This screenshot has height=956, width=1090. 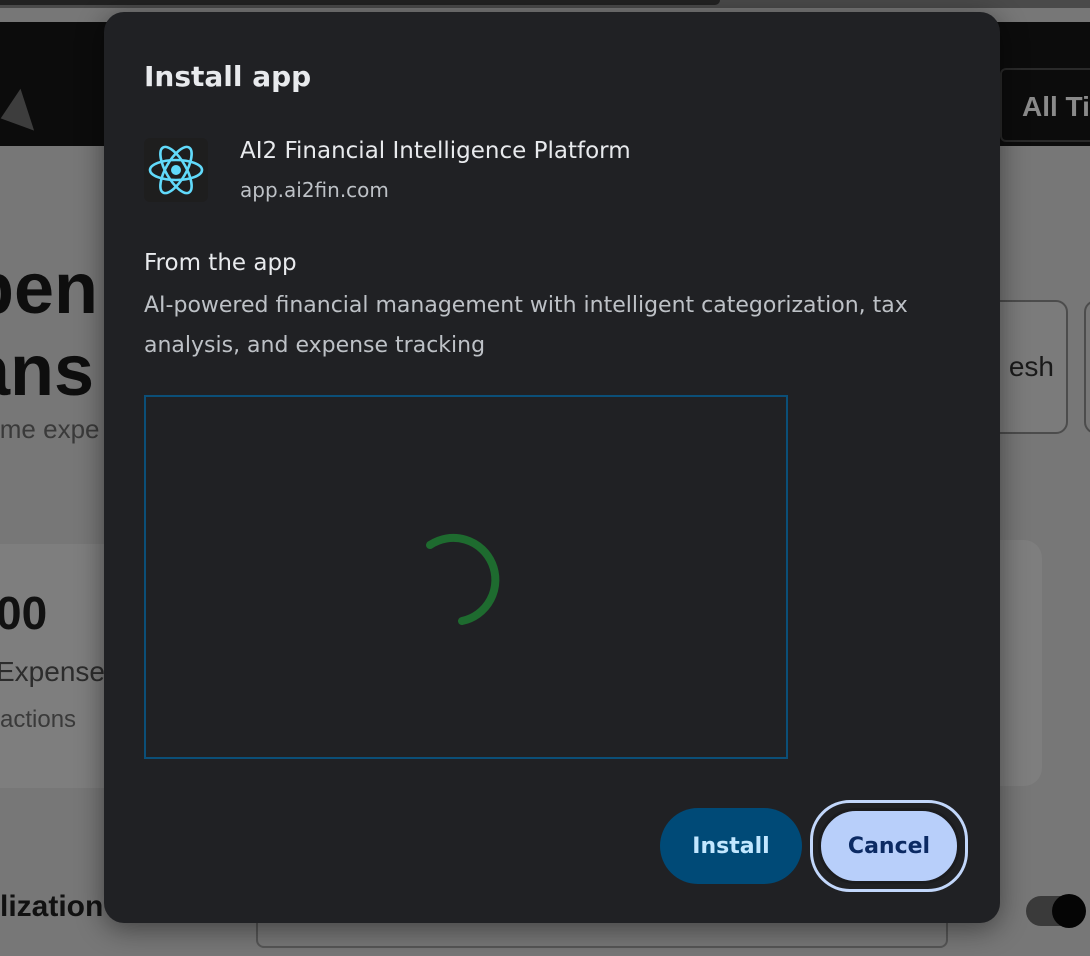 What do you see at coordinates (52, 906) in the screenshot?
I see `section-title: lization` at bounding box center [52, 906].